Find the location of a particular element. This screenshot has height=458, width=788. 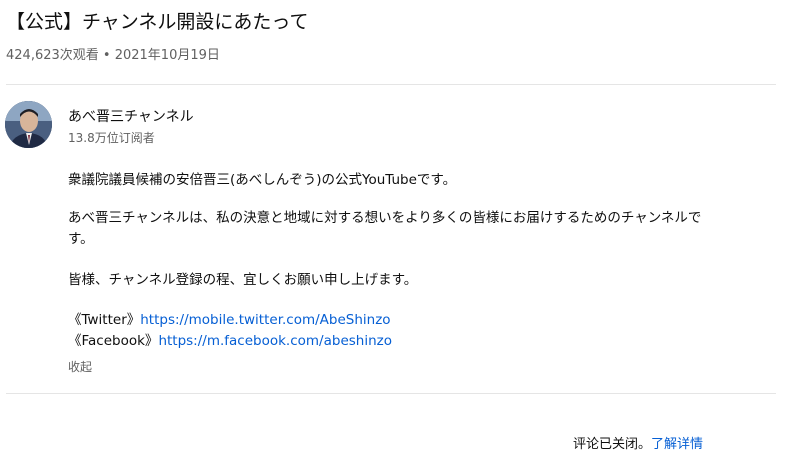

video-meta: 424,623次观看 • 2021年10月19日 is located at coordinates (113, 56).